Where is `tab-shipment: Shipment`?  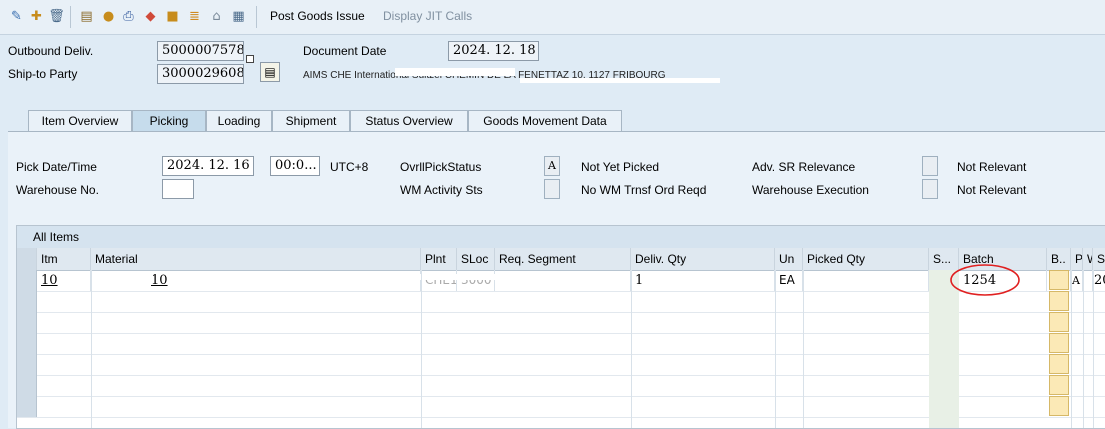 tab-shipment: Shipment is located at coordinates (311, 120).